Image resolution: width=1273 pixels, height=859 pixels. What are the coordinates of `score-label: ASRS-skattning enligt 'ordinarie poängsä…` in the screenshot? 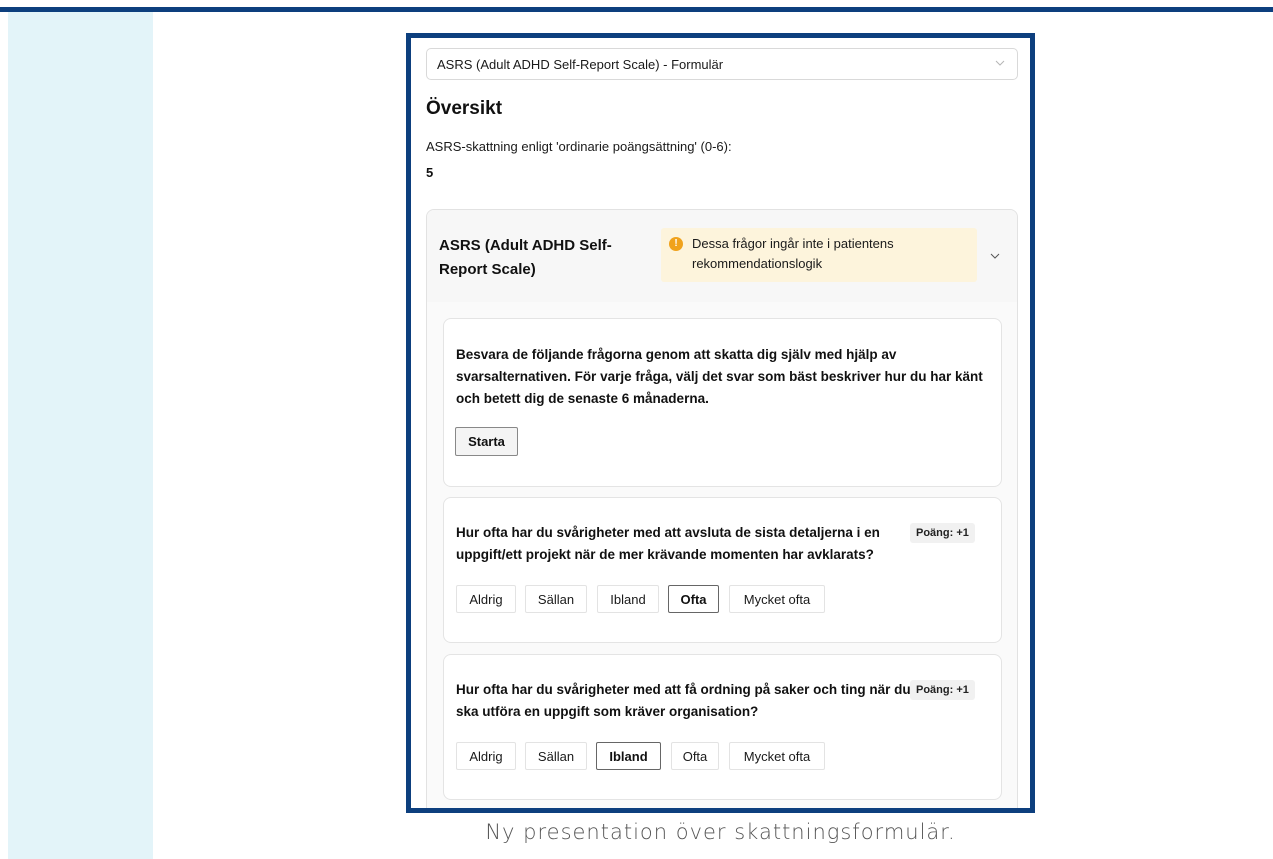 It's located at (579, 146).